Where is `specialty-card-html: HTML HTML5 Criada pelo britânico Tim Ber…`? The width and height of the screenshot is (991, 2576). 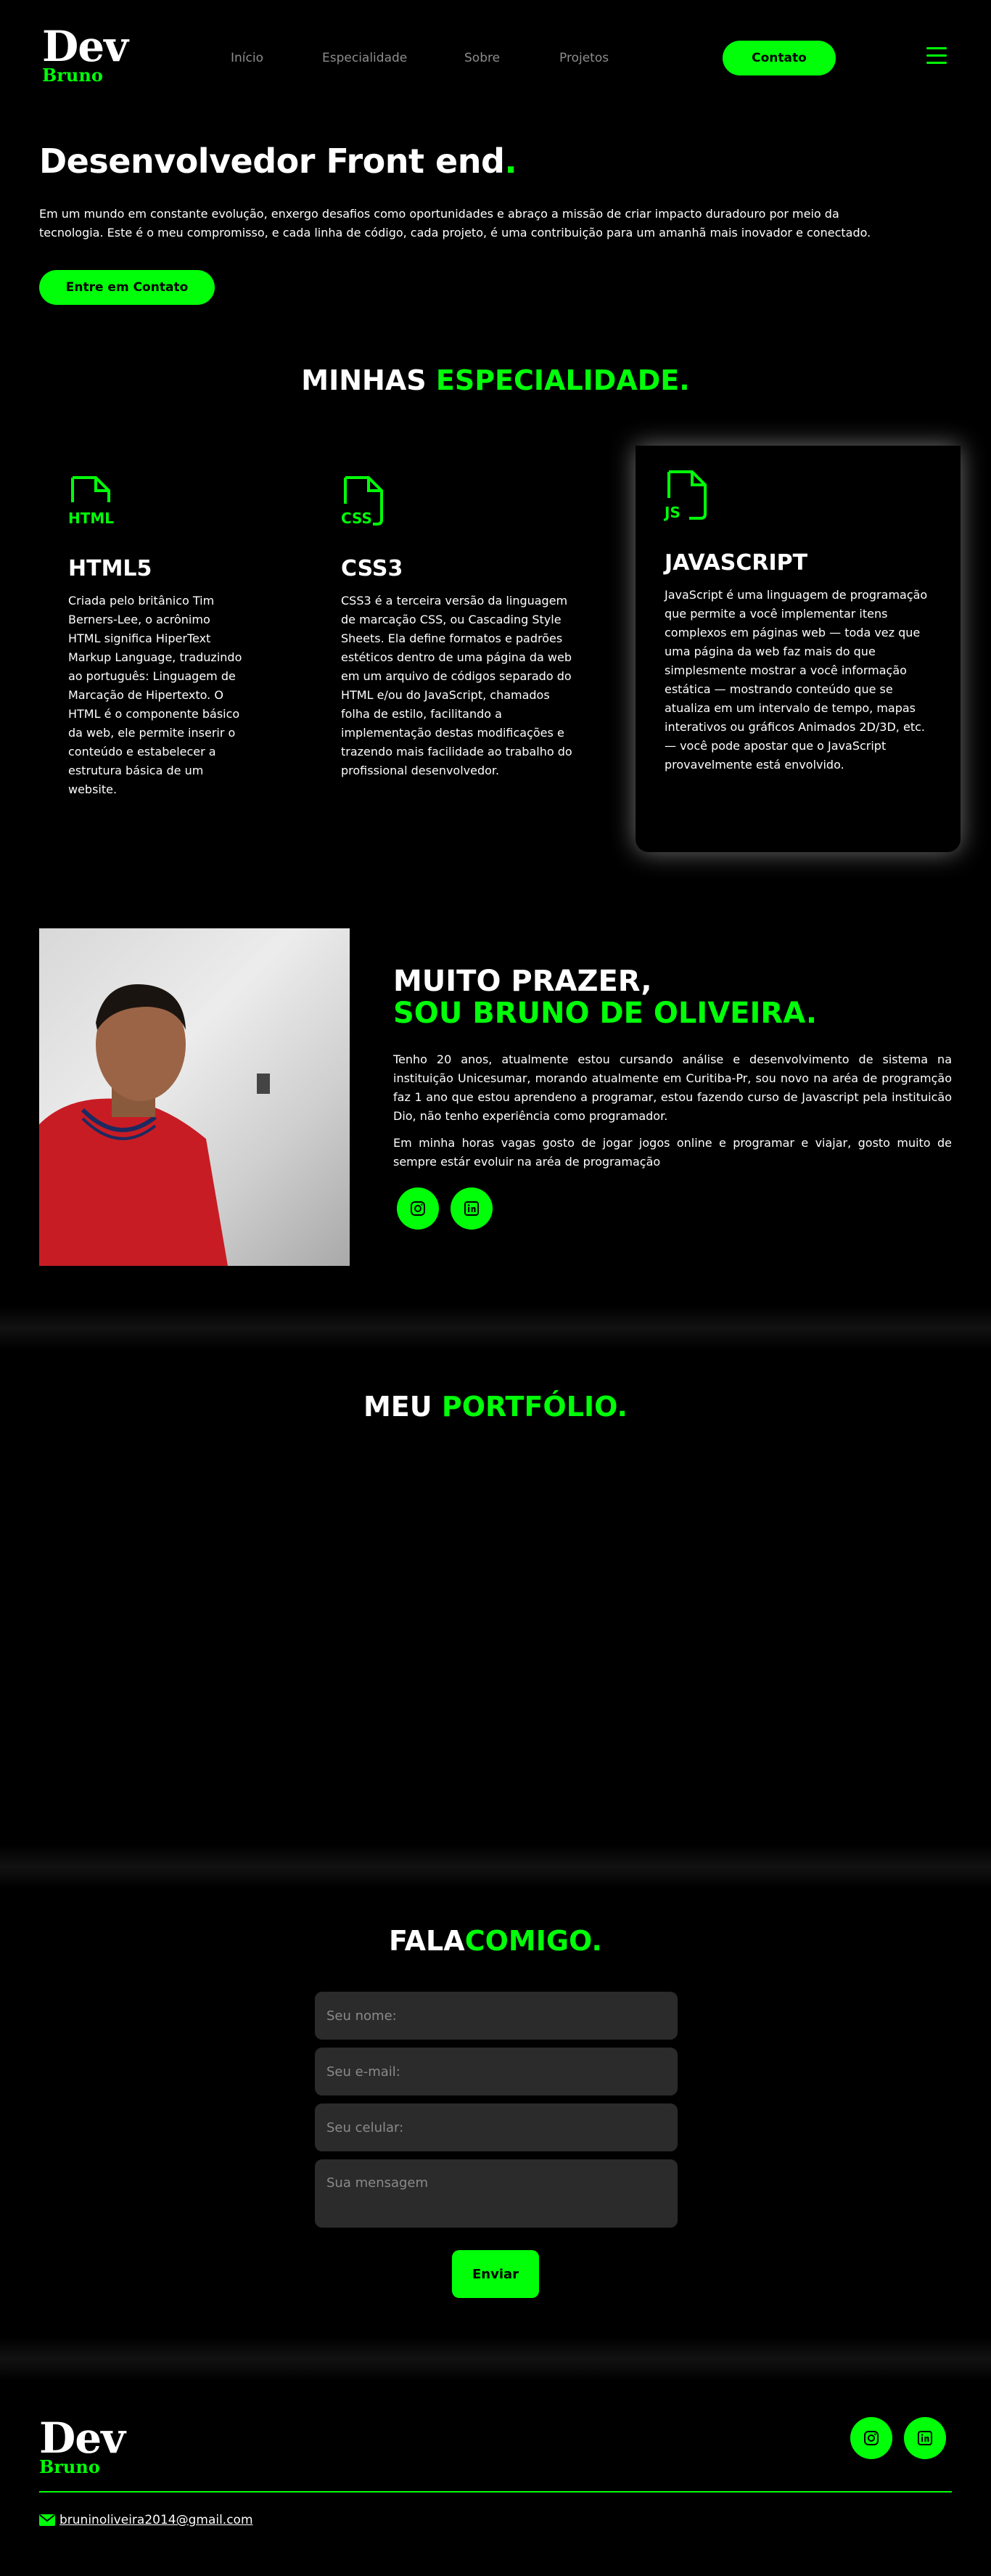 specialty-card-html: HTML HTML5 Criada pelo britânico Tim Ber… is located at coordinates (155, 637).